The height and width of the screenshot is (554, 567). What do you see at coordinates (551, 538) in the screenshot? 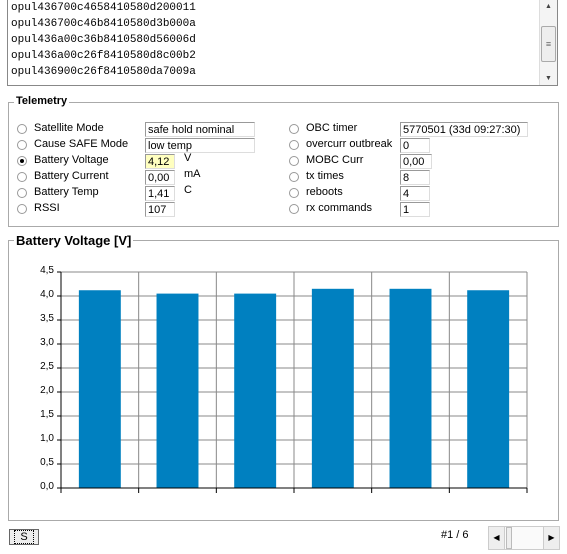
I see `scroll-right-icon: ▶` at bounding box center [551, 538].